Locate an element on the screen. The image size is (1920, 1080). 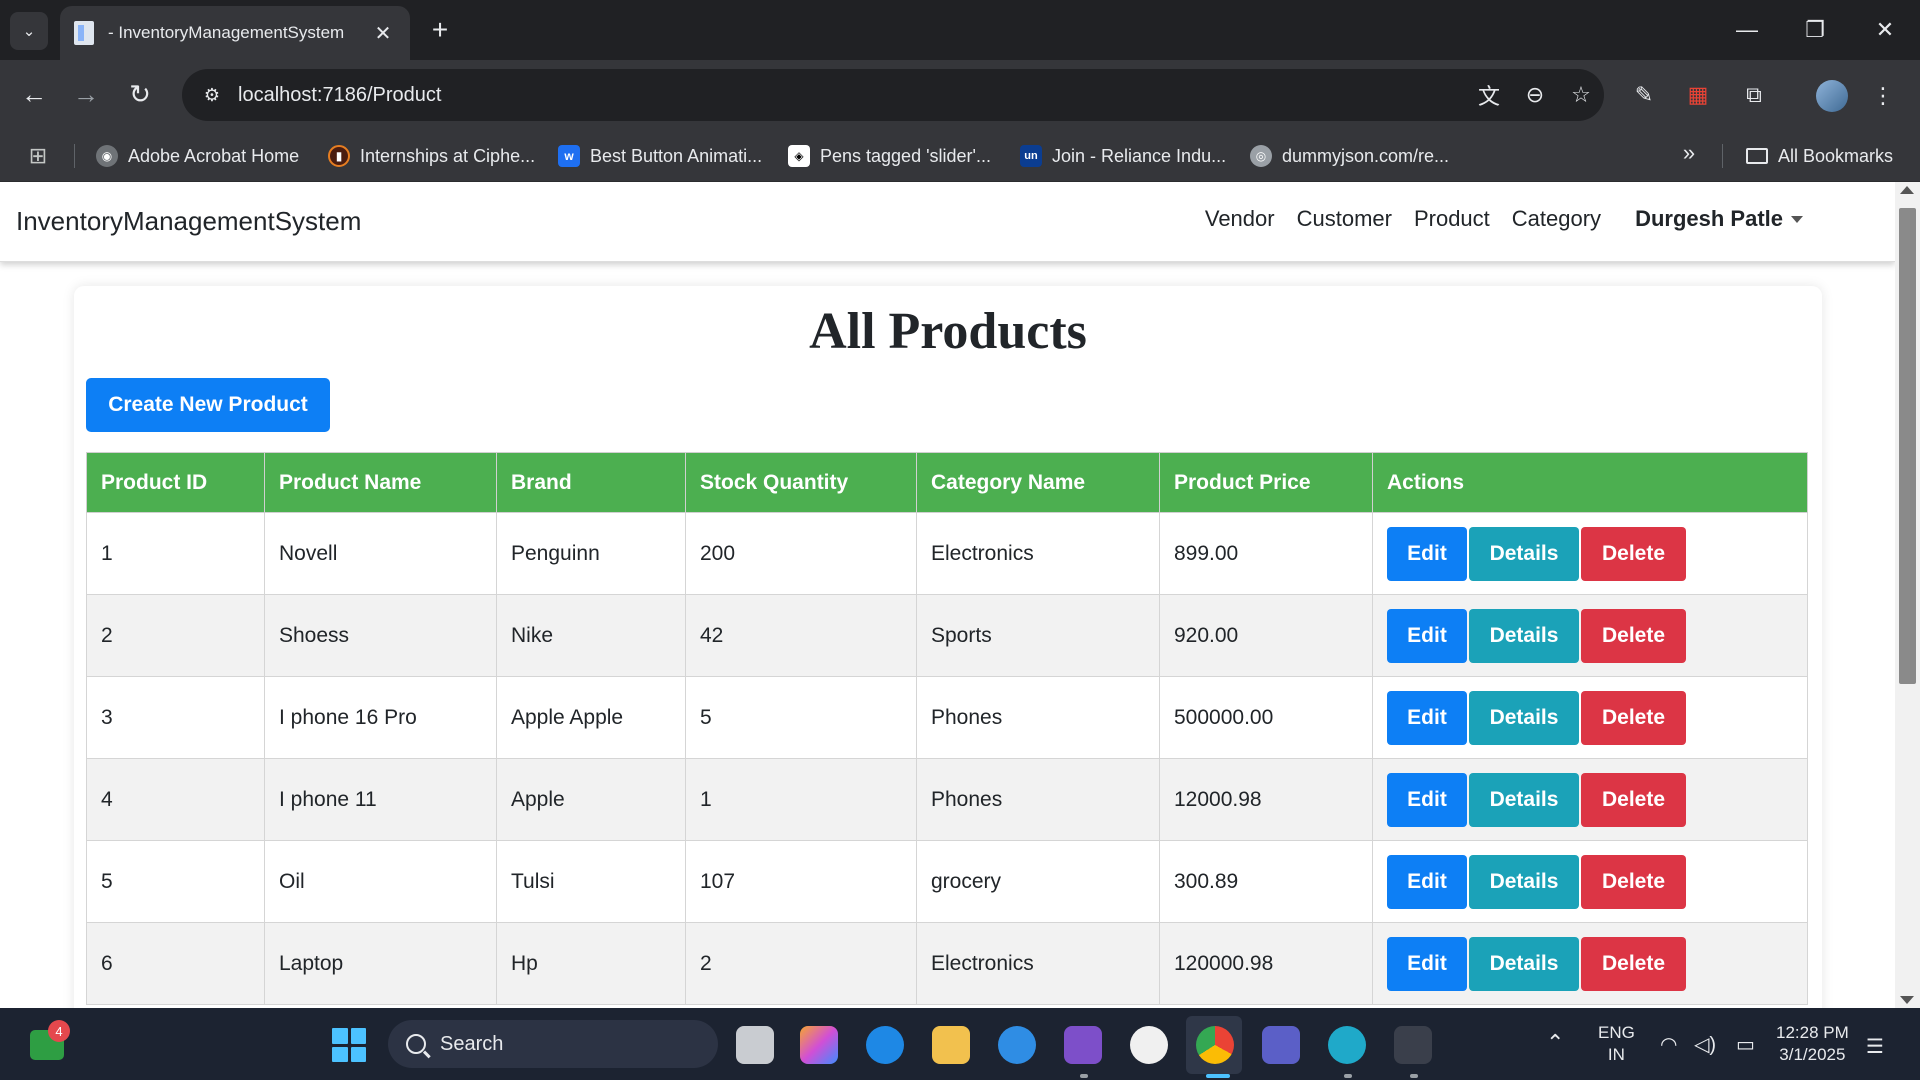
github-icon is located at coordinates (1149, 1045).